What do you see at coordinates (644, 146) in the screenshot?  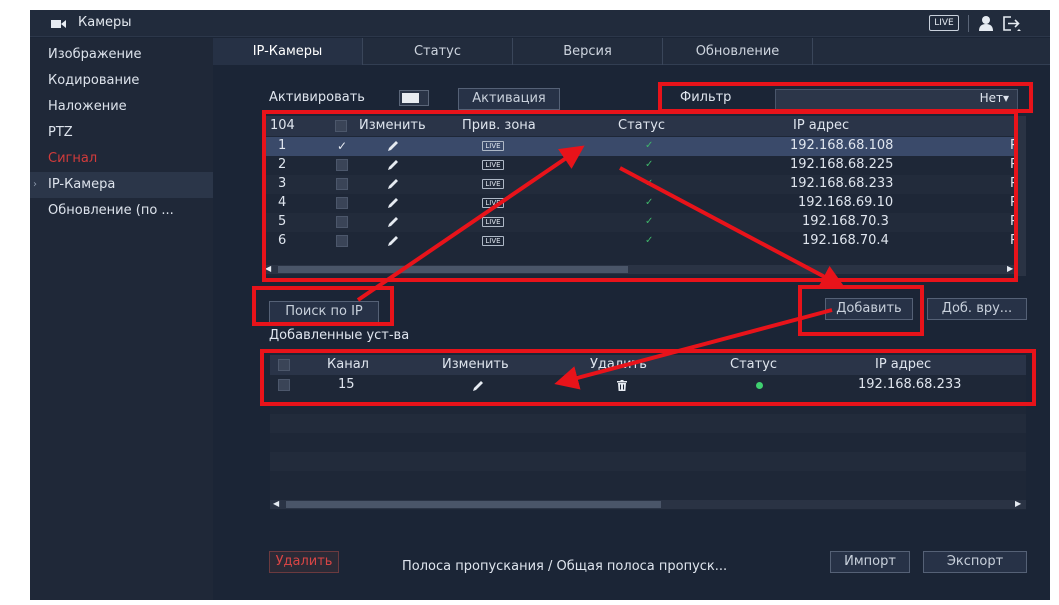 I see `table-row: 1 ✓ LIVE ✓ 192.168.68.108 P` at bounding box center [644, 146].